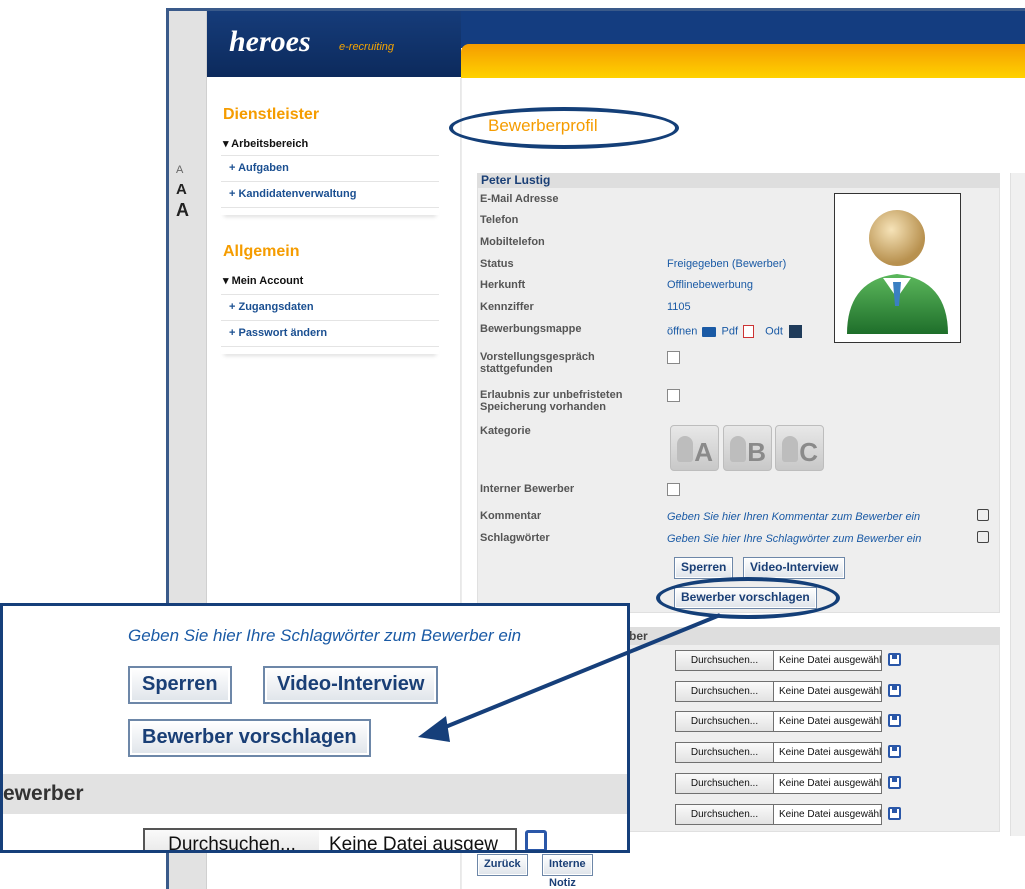 The width and height of the screenshot is (1025, 889). Describe the element at coordinates (682, 331) in the screenshot. I see `open-link: öffnen` at that location.